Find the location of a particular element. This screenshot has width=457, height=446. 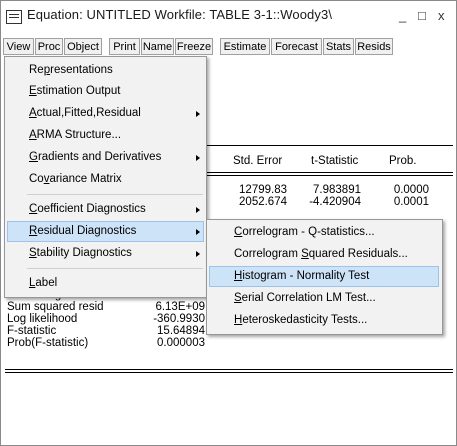

resids-button: Resids is located at coordinates (374, 46).